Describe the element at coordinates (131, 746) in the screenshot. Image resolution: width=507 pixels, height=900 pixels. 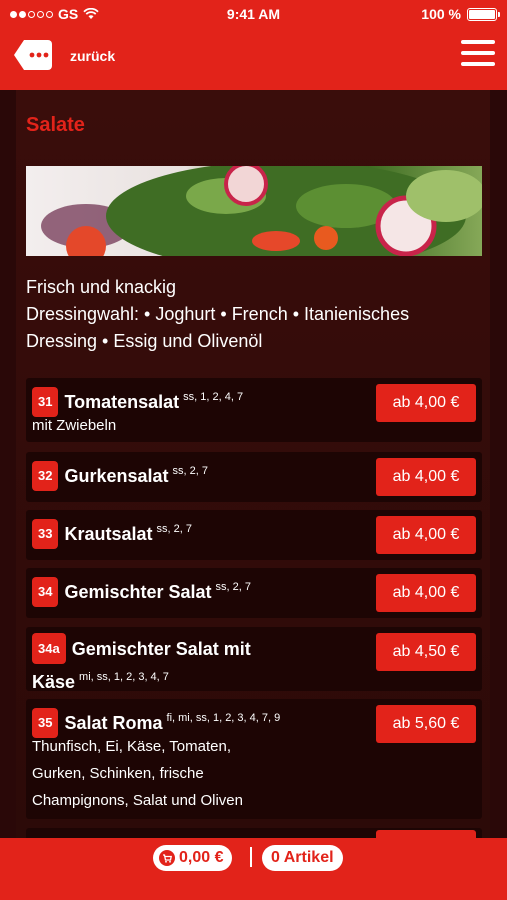
I see `item-description-line: Thunfisch, Ei, Käse, Tomaten,` at that location.